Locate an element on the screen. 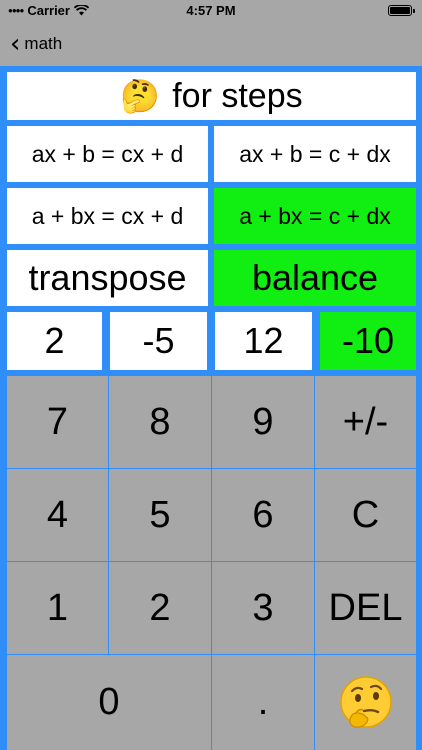 The width and height of the screenshot is (422, 750). key-label: 4 is located at coordinates (57, 514).